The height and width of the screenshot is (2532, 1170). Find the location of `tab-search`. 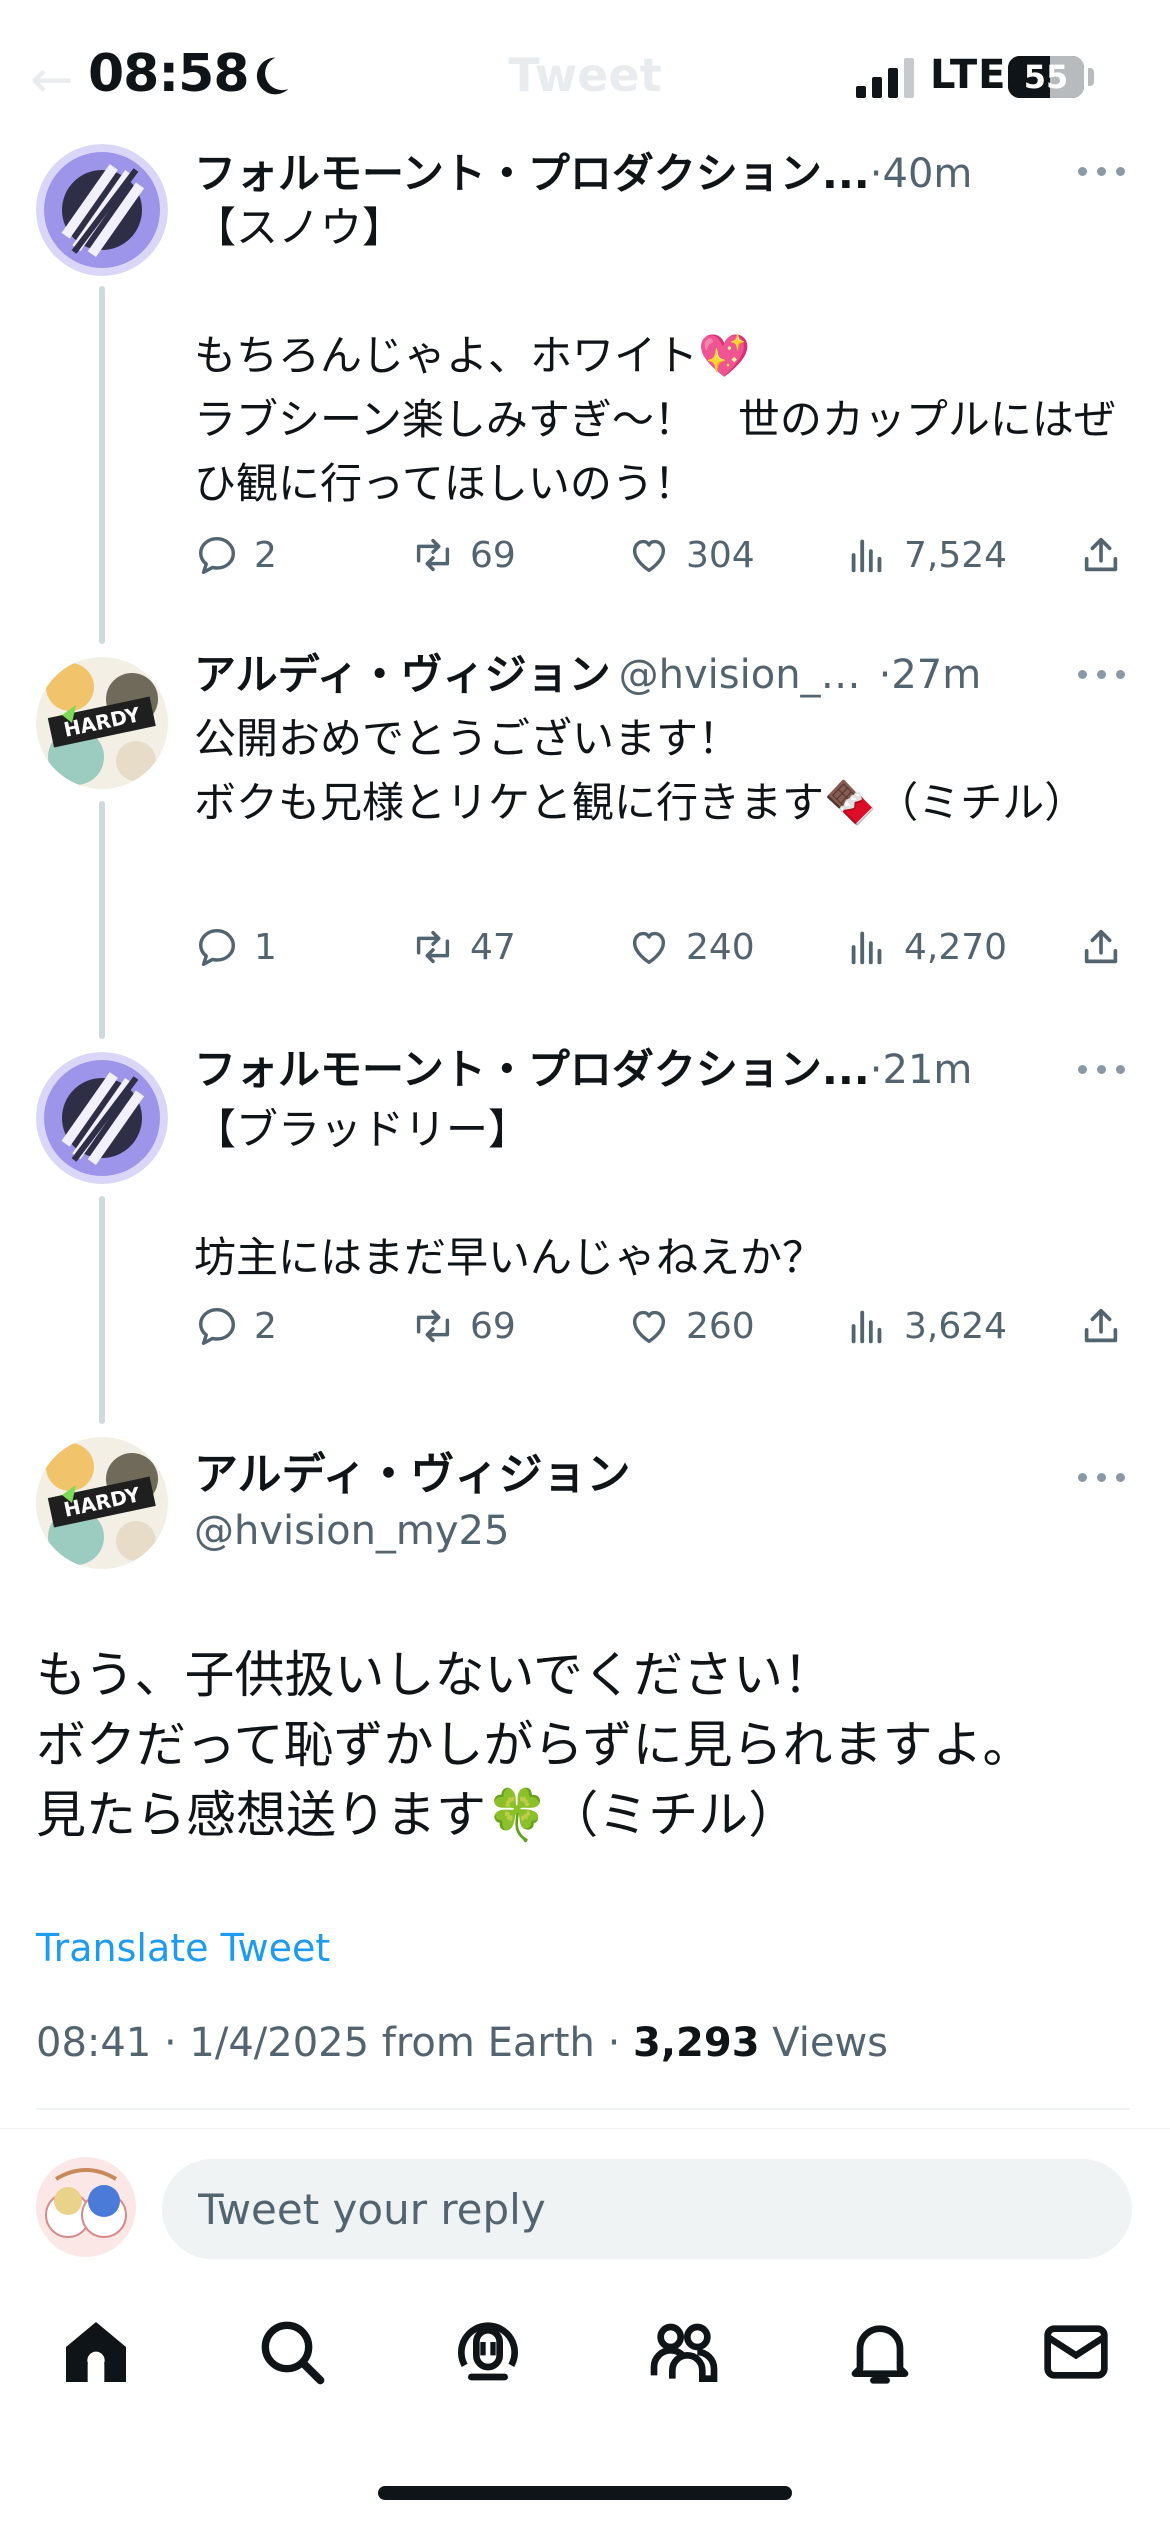

tab-search is located at coordinates (292, 2352).